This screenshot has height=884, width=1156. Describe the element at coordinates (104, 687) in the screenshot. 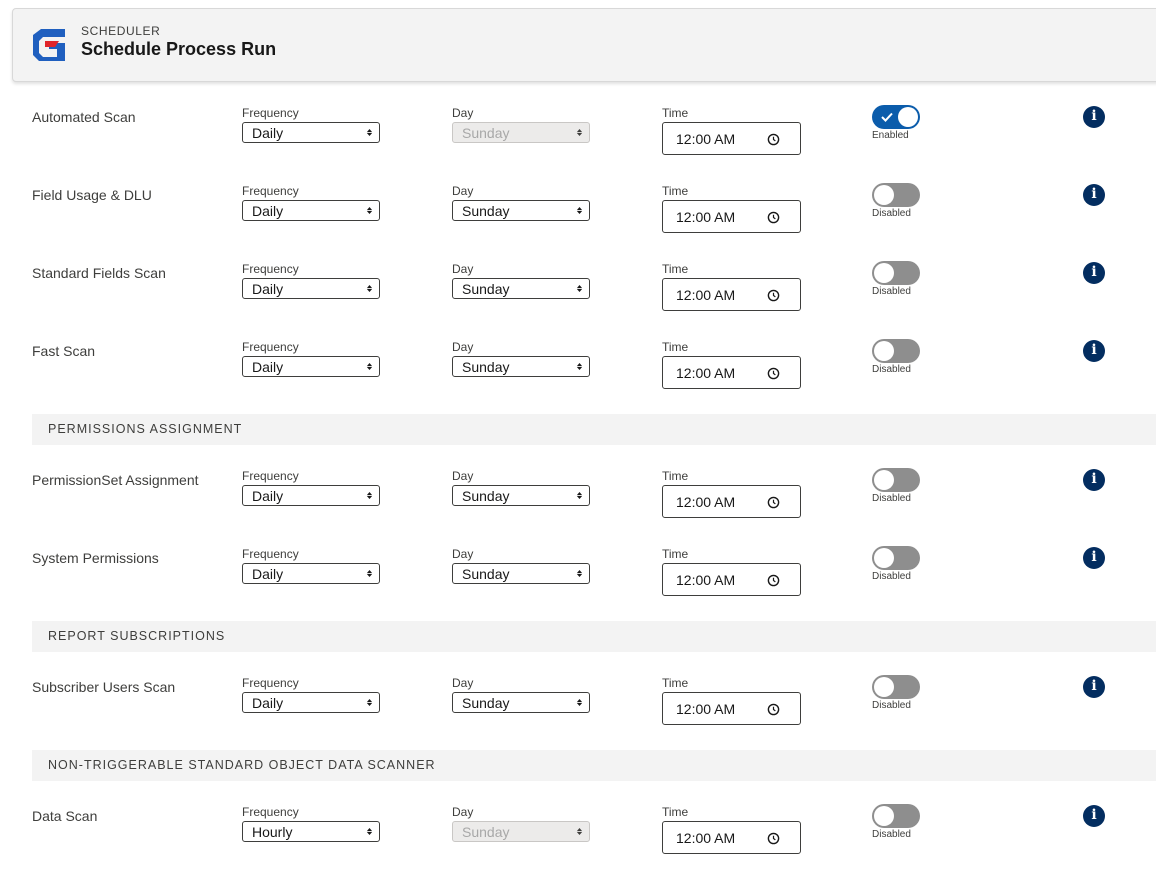

I see `row-label: Subscriber Users Scan` at that location.